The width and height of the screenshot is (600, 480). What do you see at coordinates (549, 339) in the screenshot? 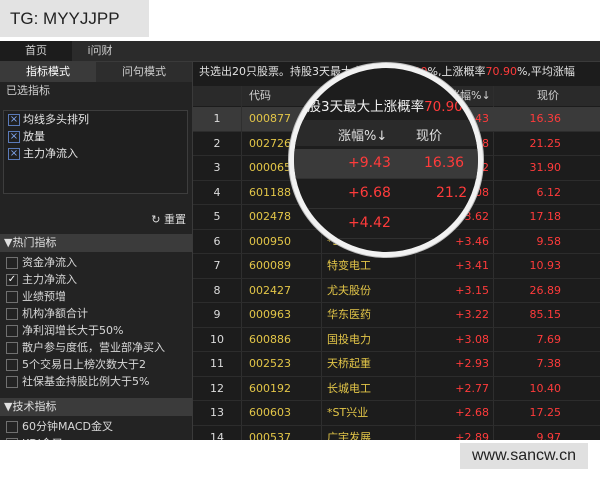
I see `current-price: 7.69` at bounding box center [549, 339].